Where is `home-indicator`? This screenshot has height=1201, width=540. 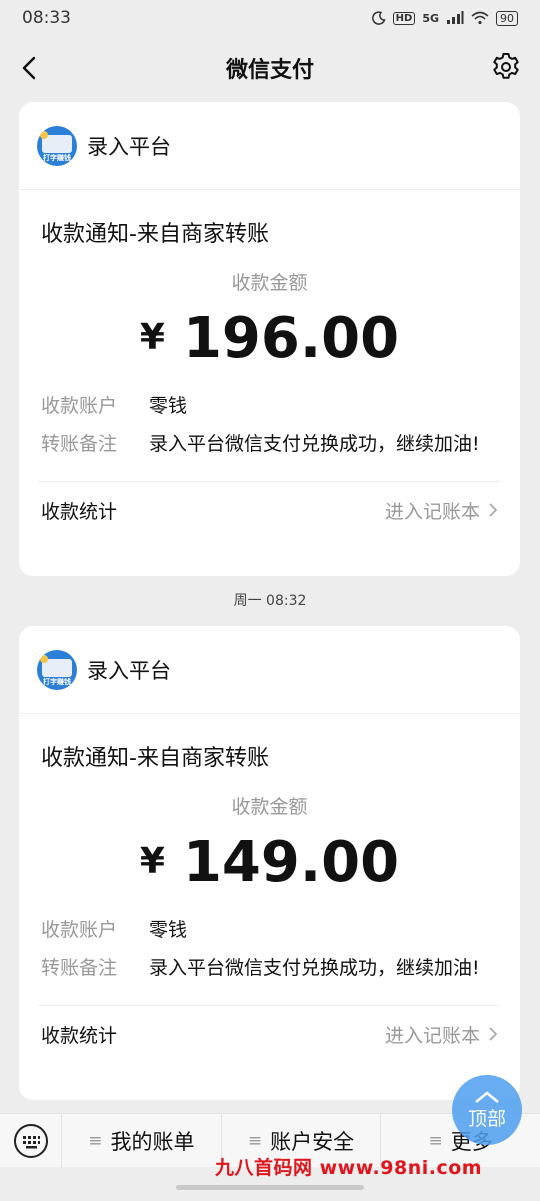 home-indicator is located at coordinates (270, 1187).